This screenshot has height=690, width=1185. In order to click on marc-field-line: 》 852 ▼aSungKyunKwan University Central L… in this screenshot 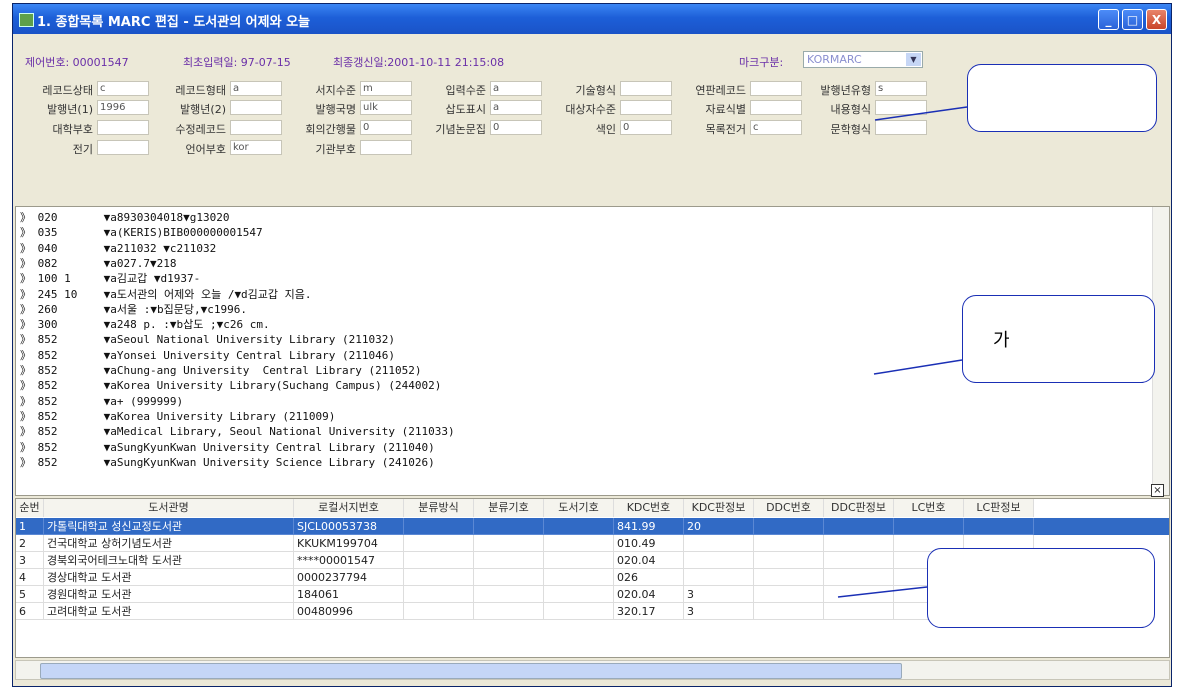, I will do `click(227, 447)`.